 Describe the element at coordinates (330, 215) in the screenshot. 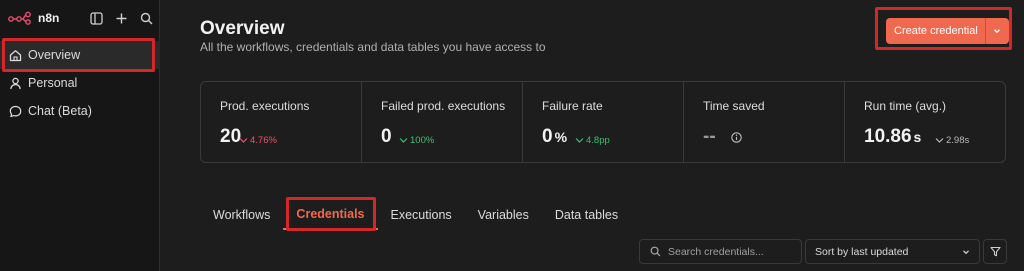

I see `tab-credentials: Credentials` at that location.